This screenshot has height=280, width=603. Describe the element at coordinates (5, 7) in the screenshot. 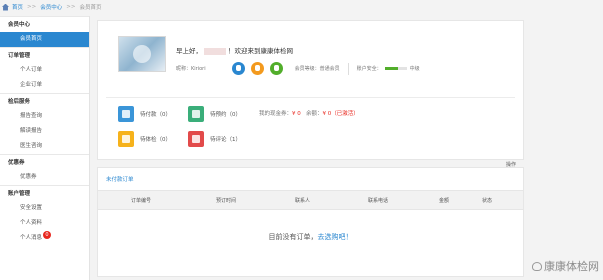

I see `home-icon` at that location.